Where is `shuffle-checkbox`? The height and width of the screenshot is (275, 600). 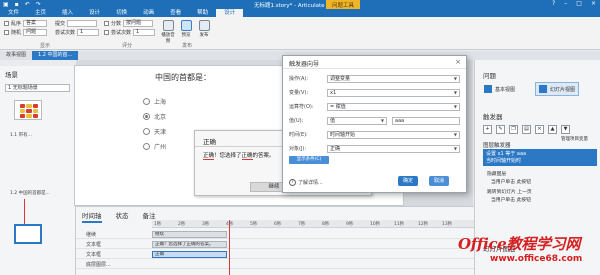 shuffle-checkbox is located at coordinates (6, 23).